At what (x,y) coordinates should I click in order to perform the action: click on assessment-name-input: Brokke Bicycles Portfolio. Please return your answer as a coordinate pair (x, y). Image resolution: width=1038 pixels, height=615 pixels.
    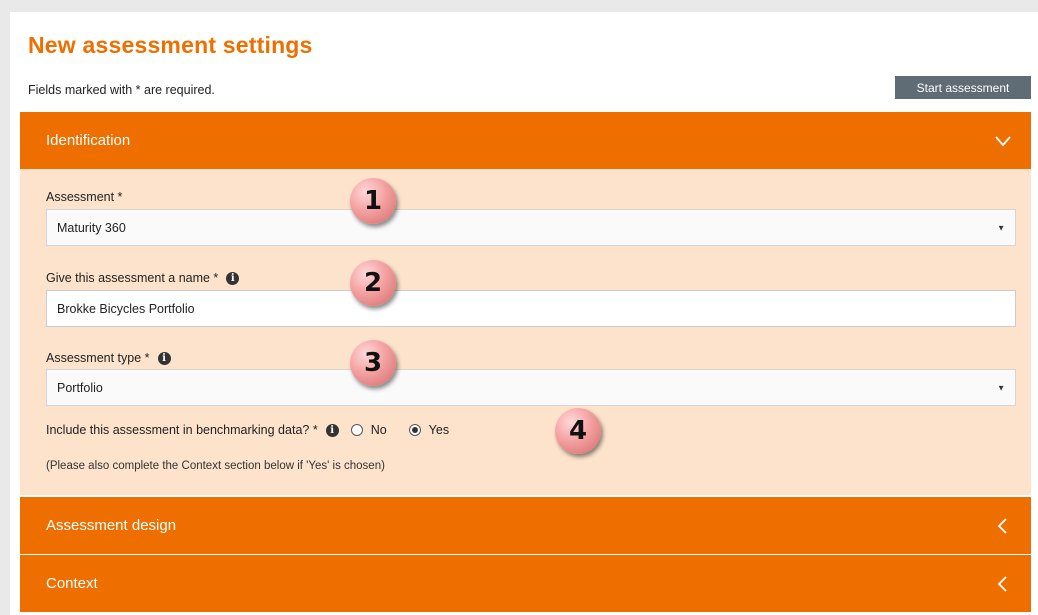
    Looking at the image, I should click on (531, 308).